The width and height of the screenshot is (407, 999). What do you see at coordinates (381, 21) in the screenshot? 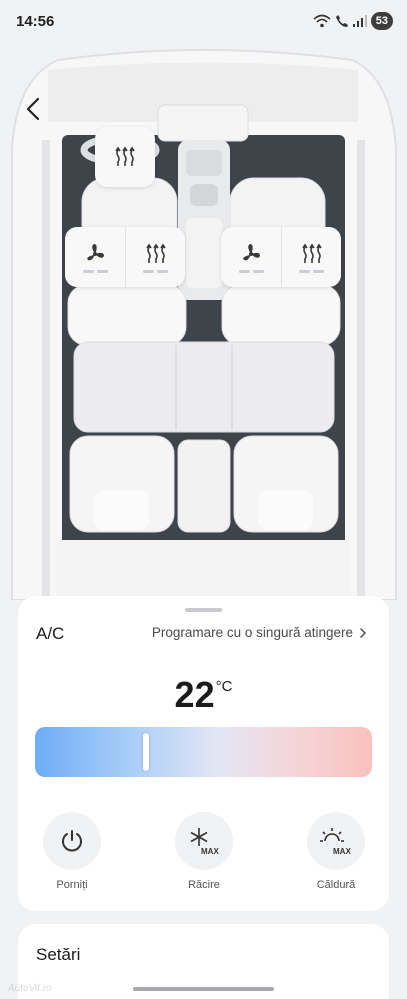
I see `battery-indicator: 53` at bounding box center [381, 21].